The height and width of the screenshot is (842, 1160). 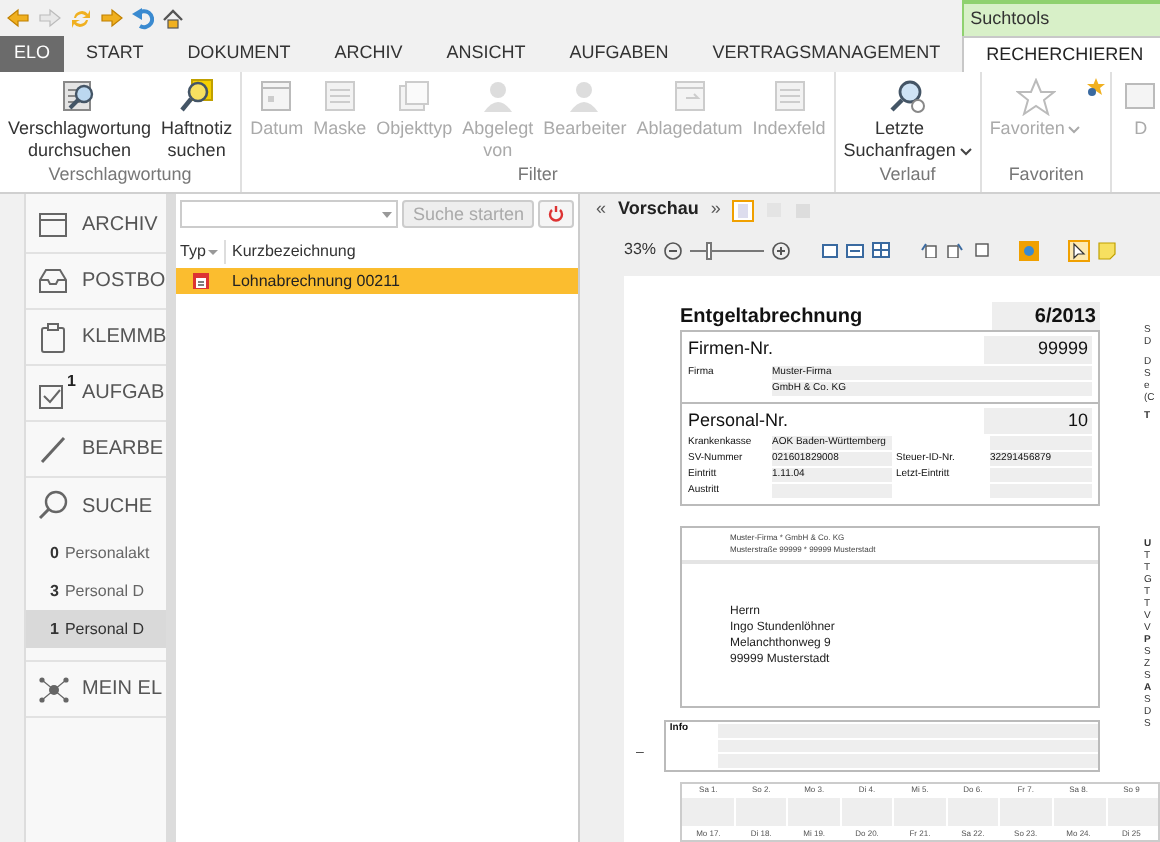 I want to click on actual-size-icon, so click(x=830, y=250).